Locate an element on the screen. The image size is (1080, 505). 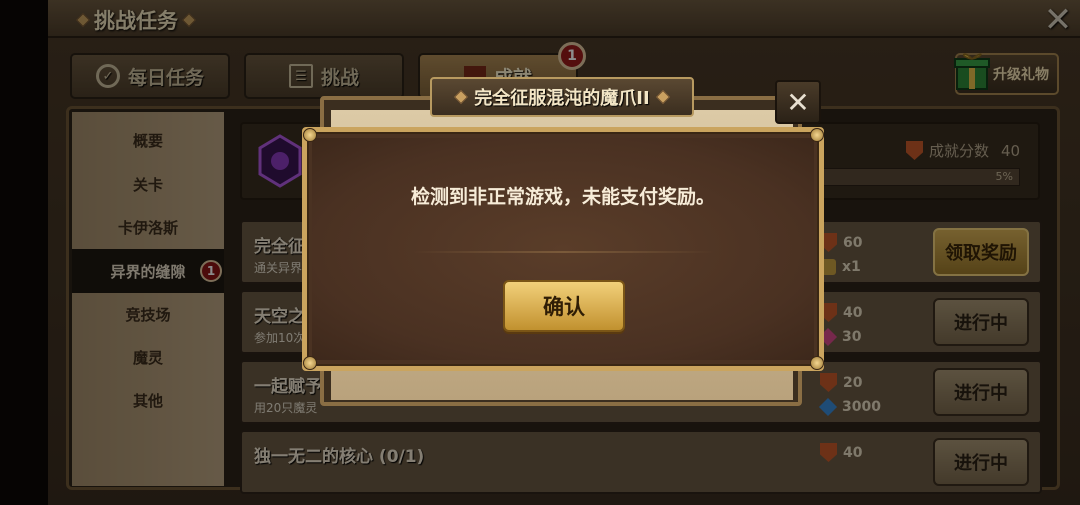
close-icon: ✕ is located at coordinates (798, 102).